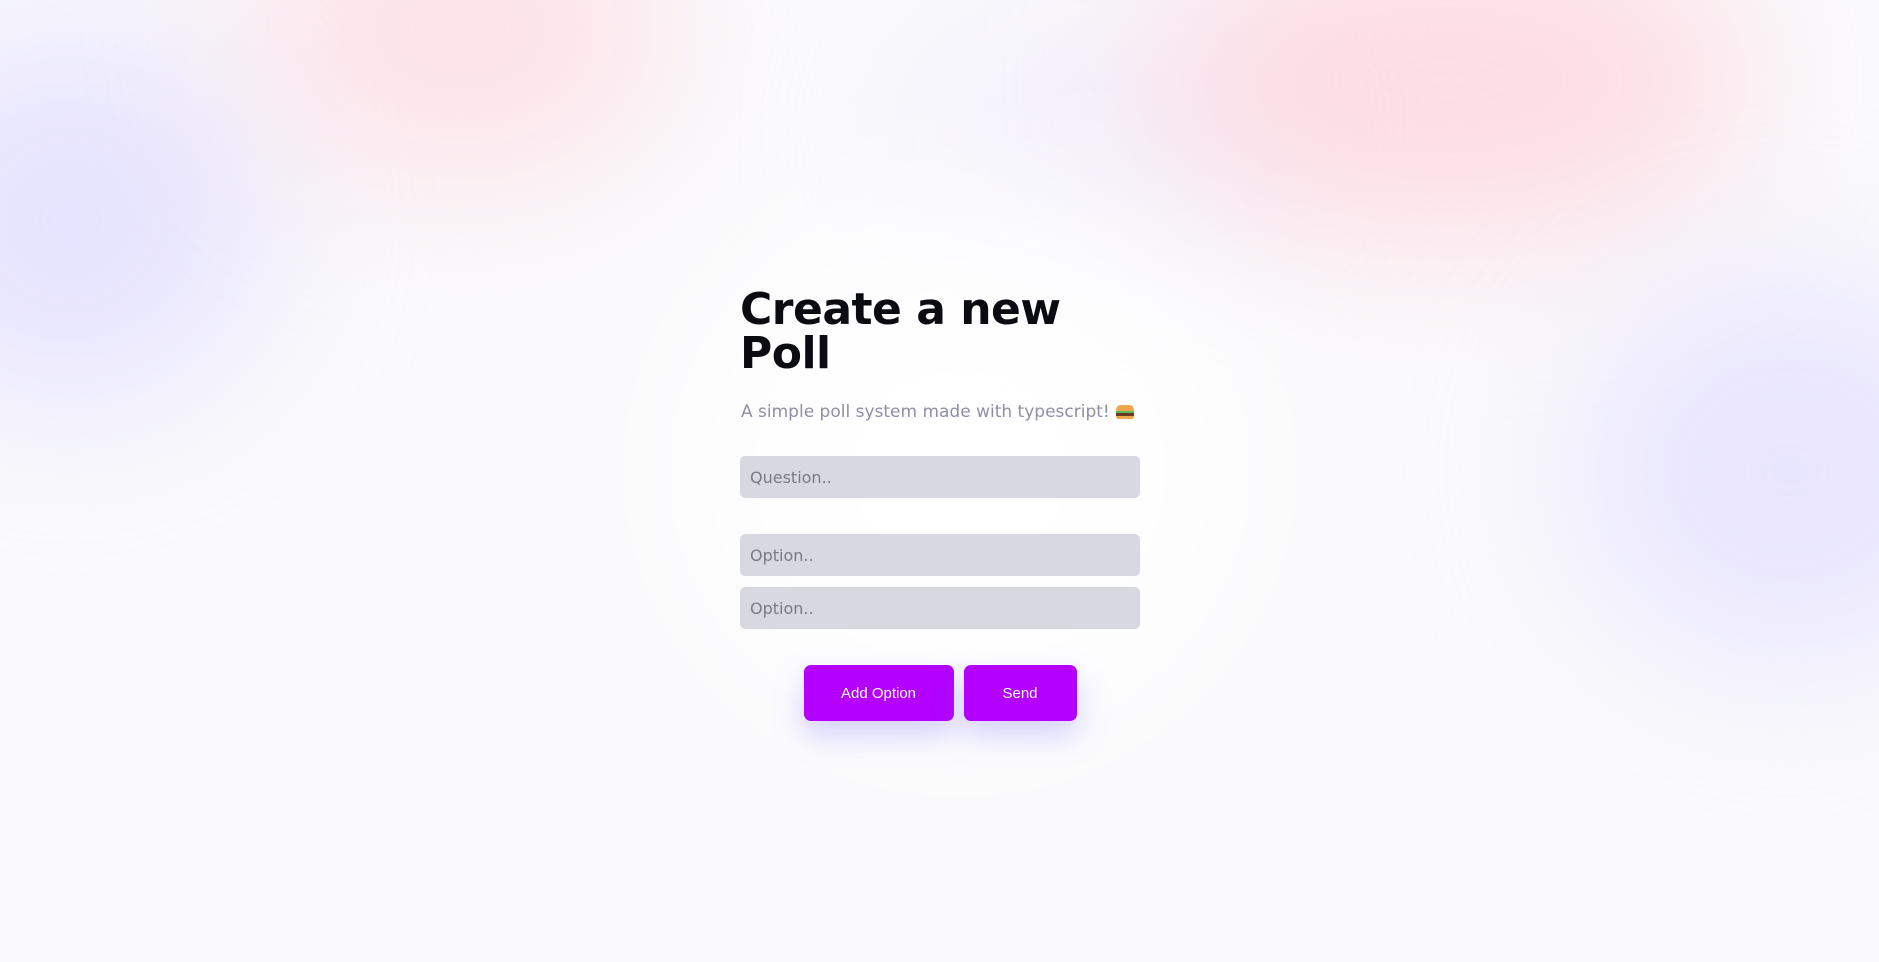 The height and width of the screenshot is (962, 1879). I want to click on send-button: Send, so click(1020, 693).